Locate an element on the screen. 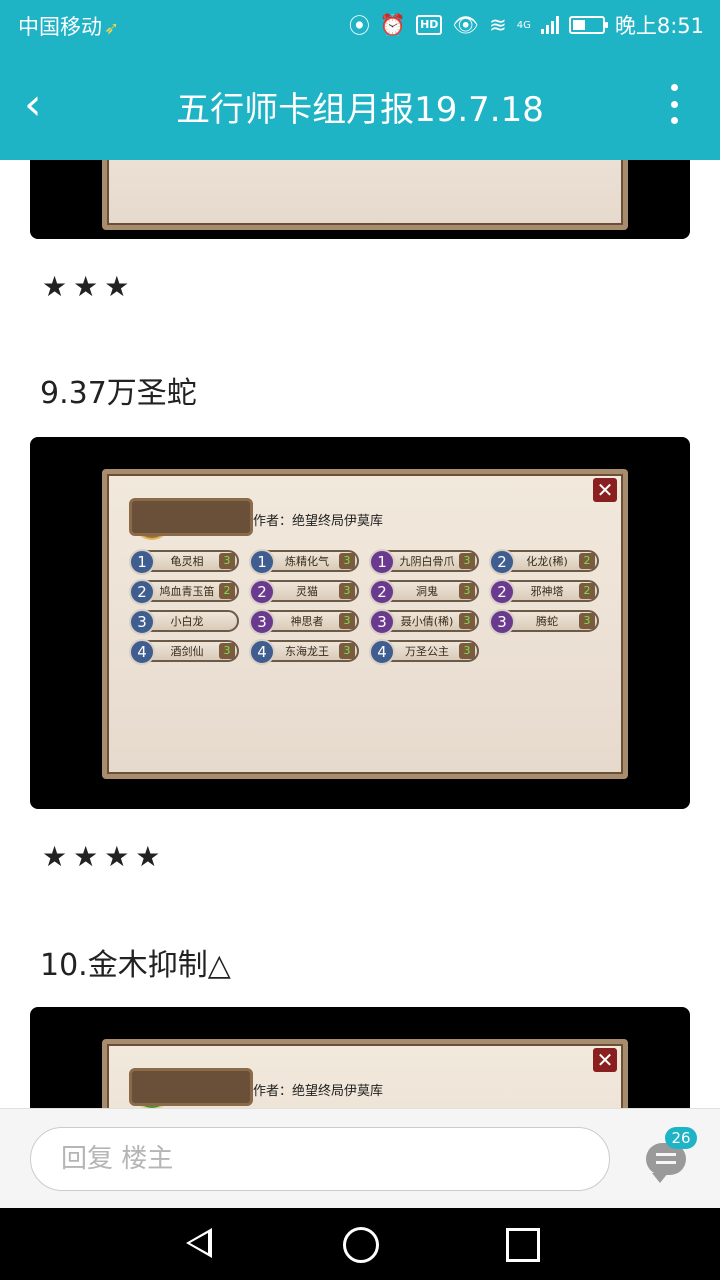 This screenshot has height=1280, width=720. card-name: 洞鬼 is located at coordinates (427, 591).